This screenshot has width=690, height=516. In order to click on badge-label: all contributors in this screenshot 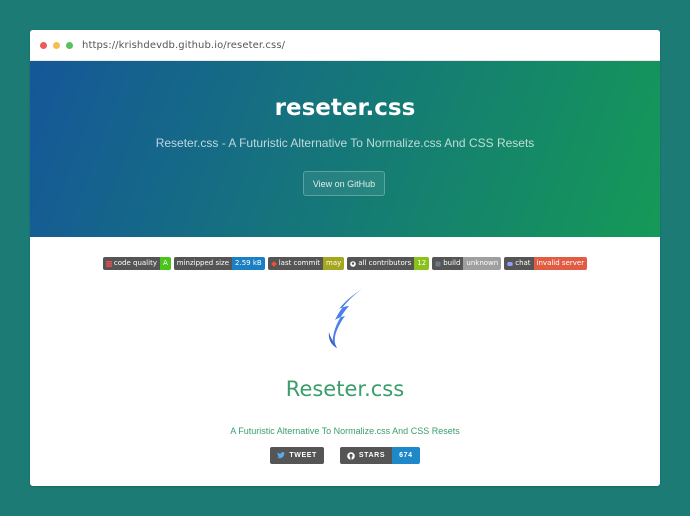, I will do `click(385, 263)`.